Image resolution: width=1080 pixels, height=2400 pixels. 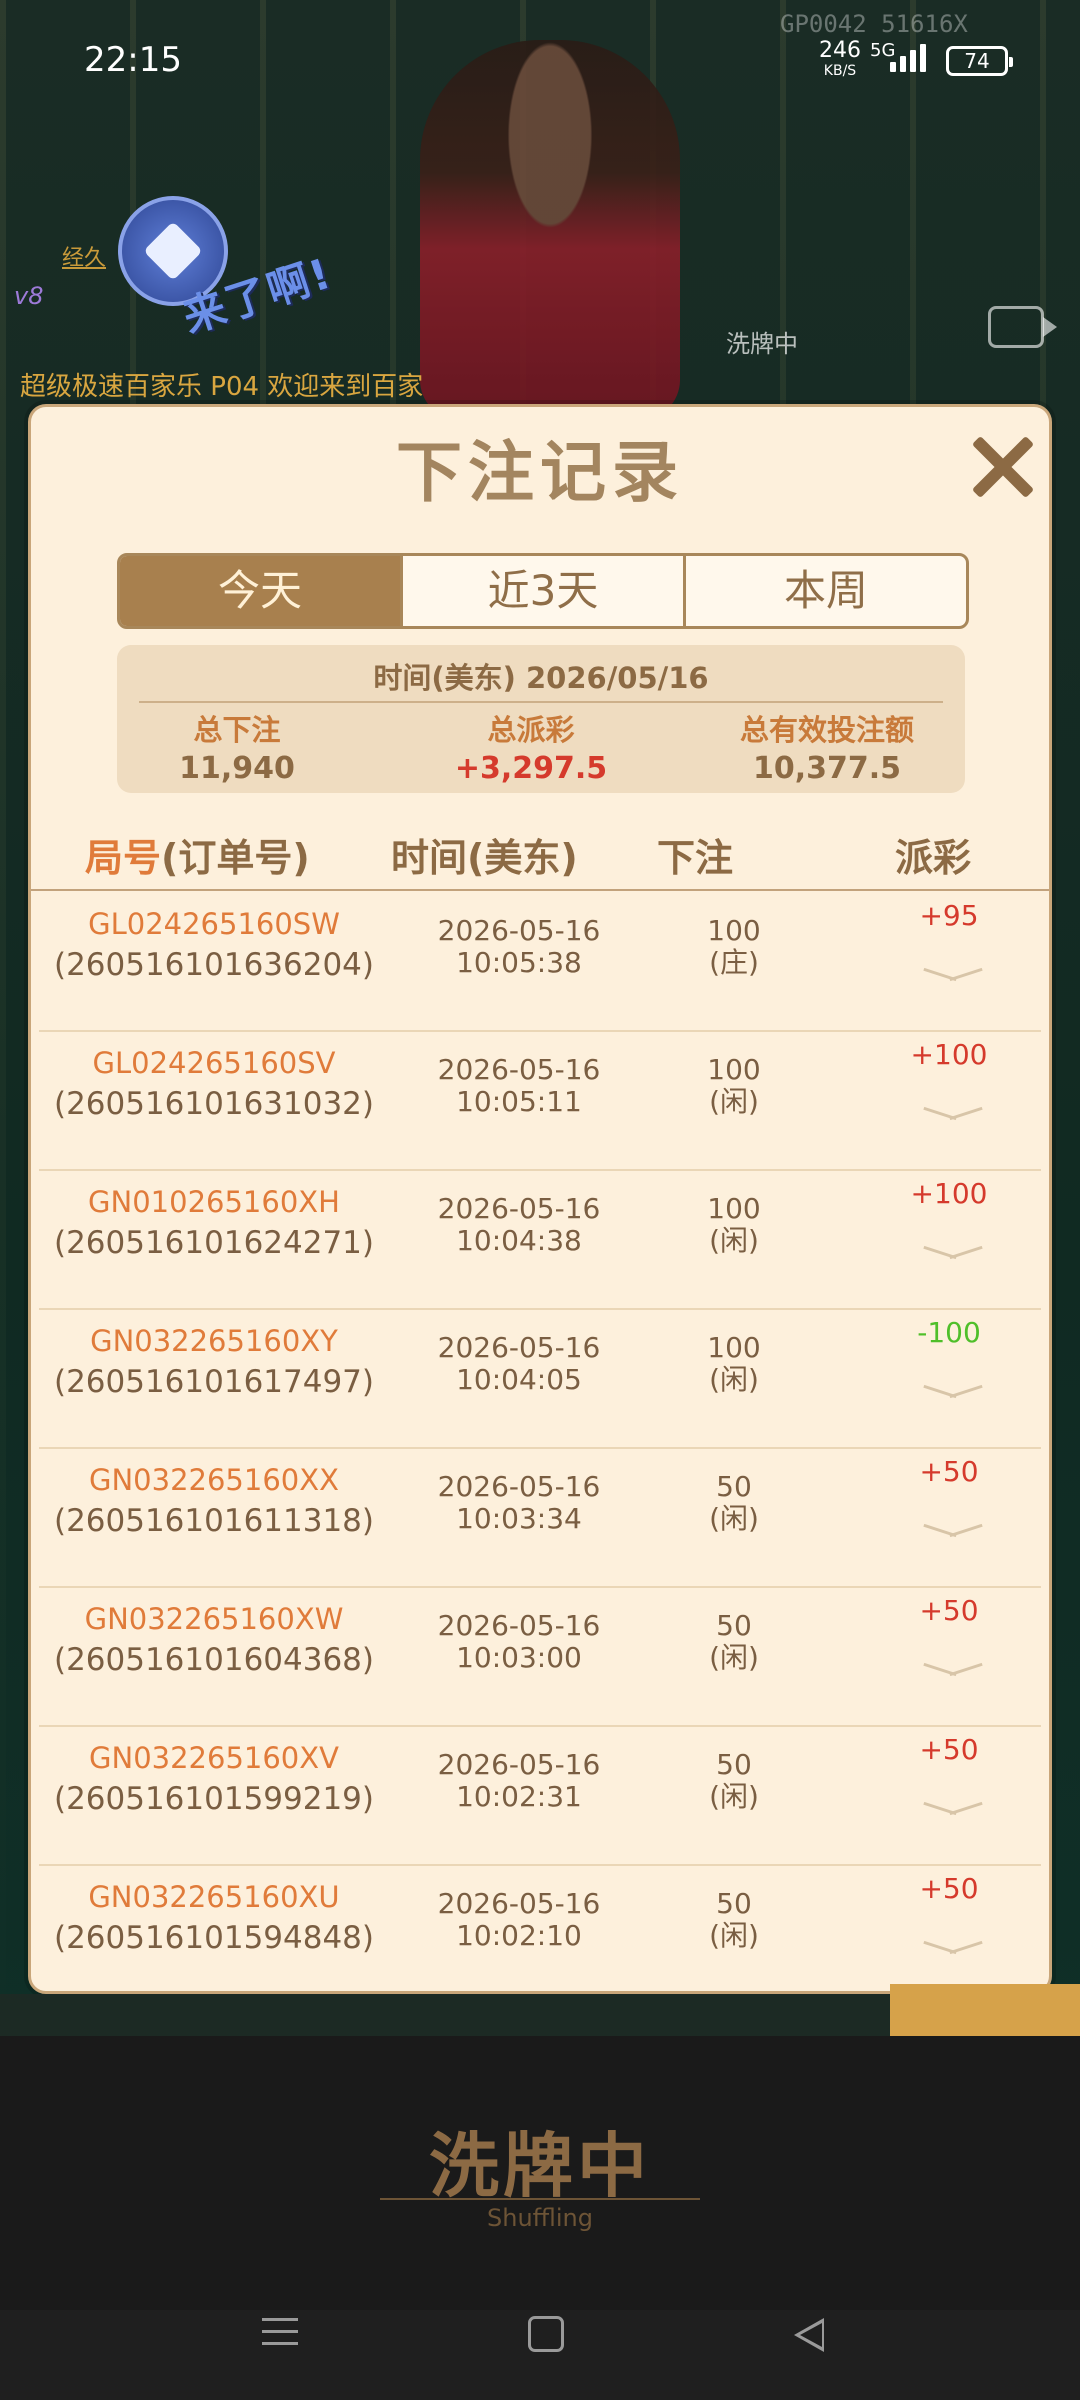 I want to click on total-valid-value: 10,377.5, so click(x=827, y=768).